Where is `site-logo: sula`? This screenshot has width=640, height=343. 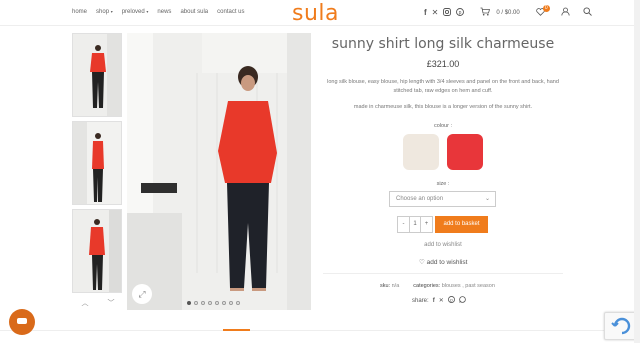
site-logo: sula is located at coordinates (315, 13).